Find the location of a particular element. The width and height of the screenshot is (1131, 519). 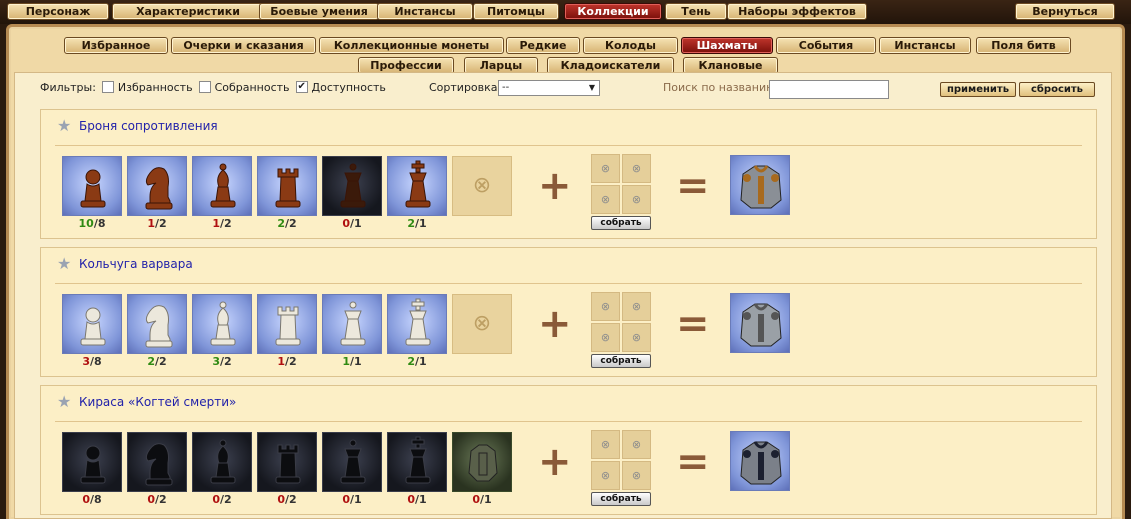

collection-title: ★ Броня сопротивления is located at coordinates (137, 126).